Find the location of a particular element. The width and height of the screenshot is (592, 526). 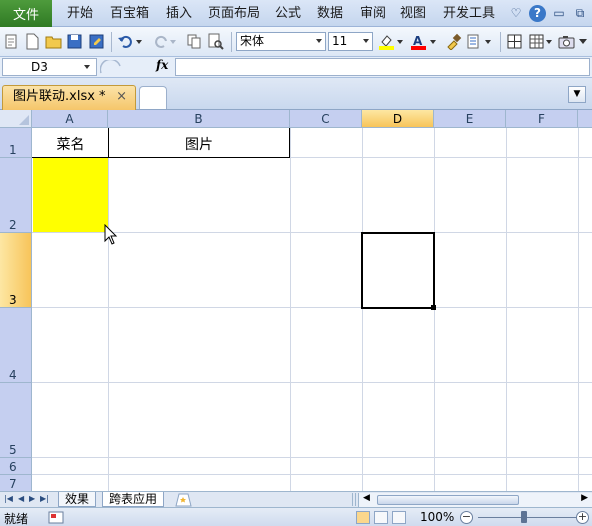

scroll-left-icon: ◀ is located at coordinates (366, 498).